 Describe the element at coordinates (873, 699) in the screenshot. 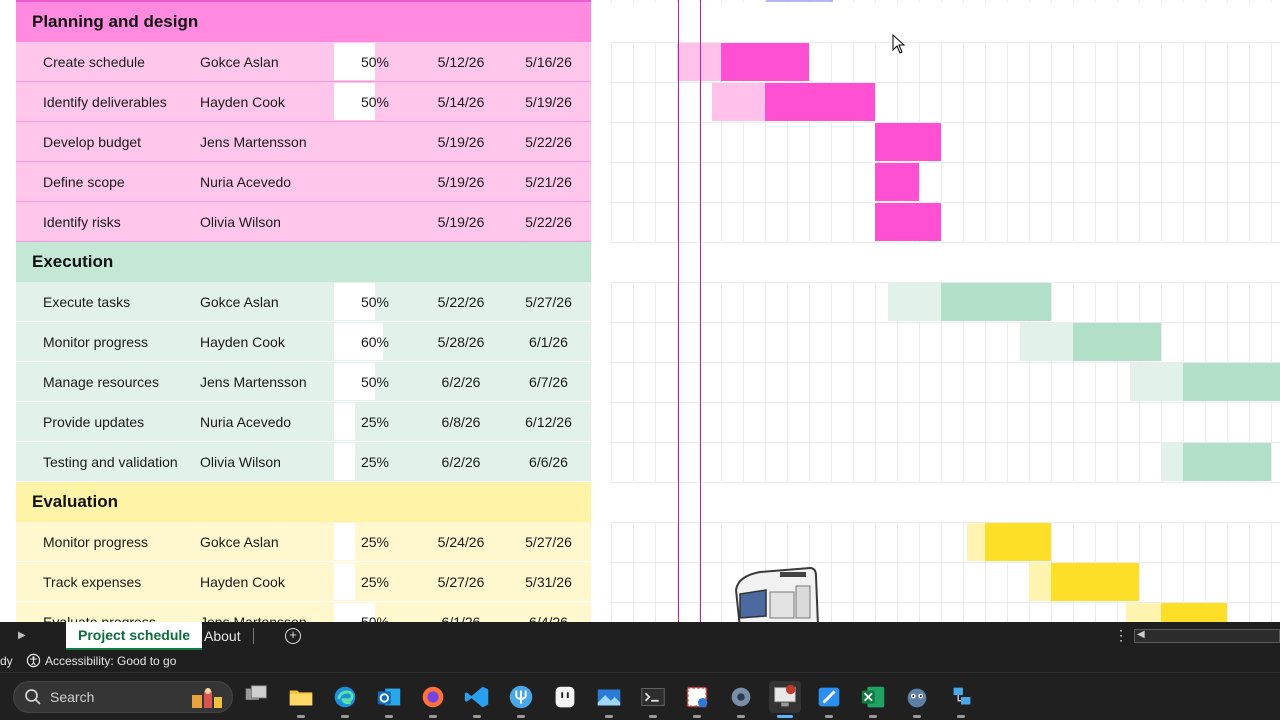

I see `excel-icon` at that location.